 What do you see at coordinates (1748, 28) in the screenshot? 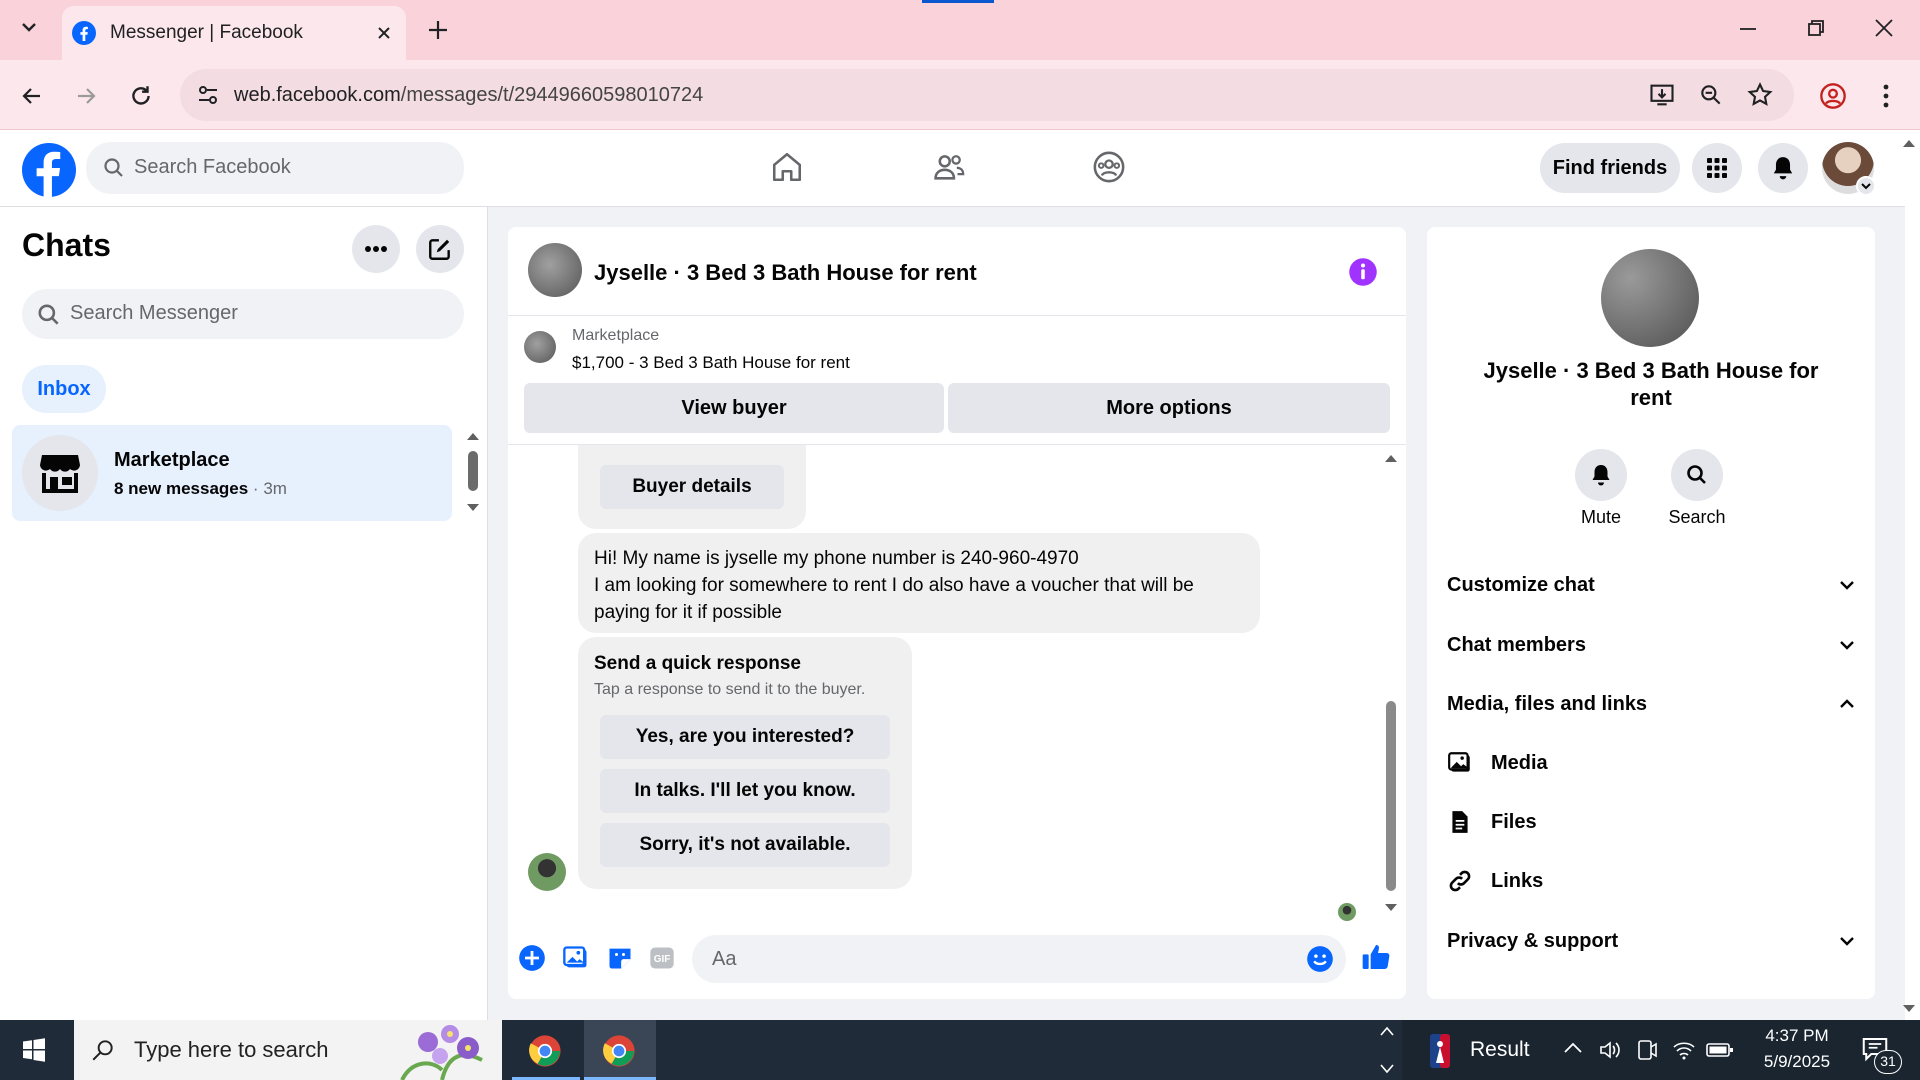
I see `minimize-icon` at bounding box center [1748, 28].